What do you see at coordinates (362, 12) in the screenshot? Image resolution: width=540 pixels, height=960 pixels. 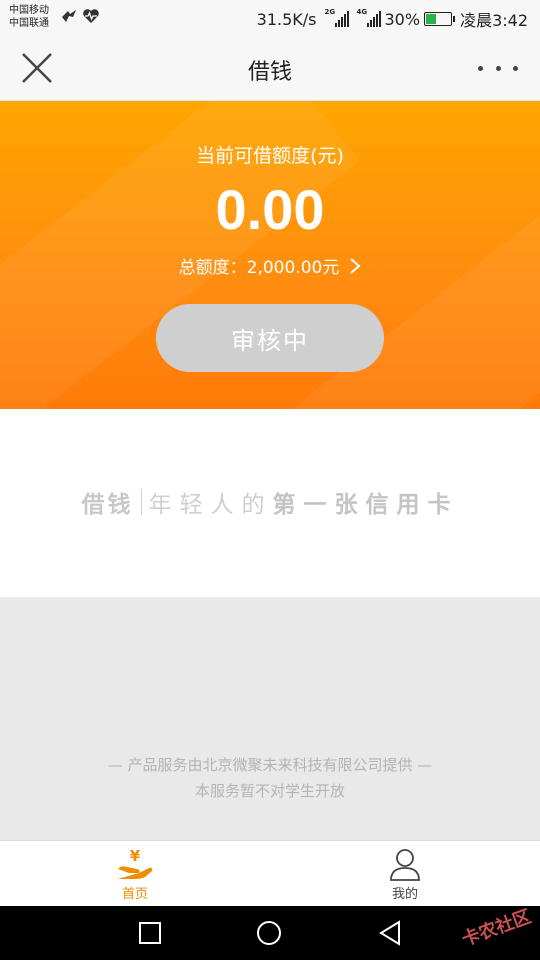 I see `signal-tag-2: 4G` at bounding box center [362, 12].